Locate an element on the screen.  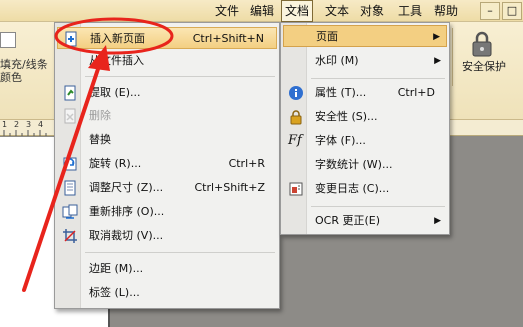
menu-item-label: 页面 is located at coordinates (327, 36).